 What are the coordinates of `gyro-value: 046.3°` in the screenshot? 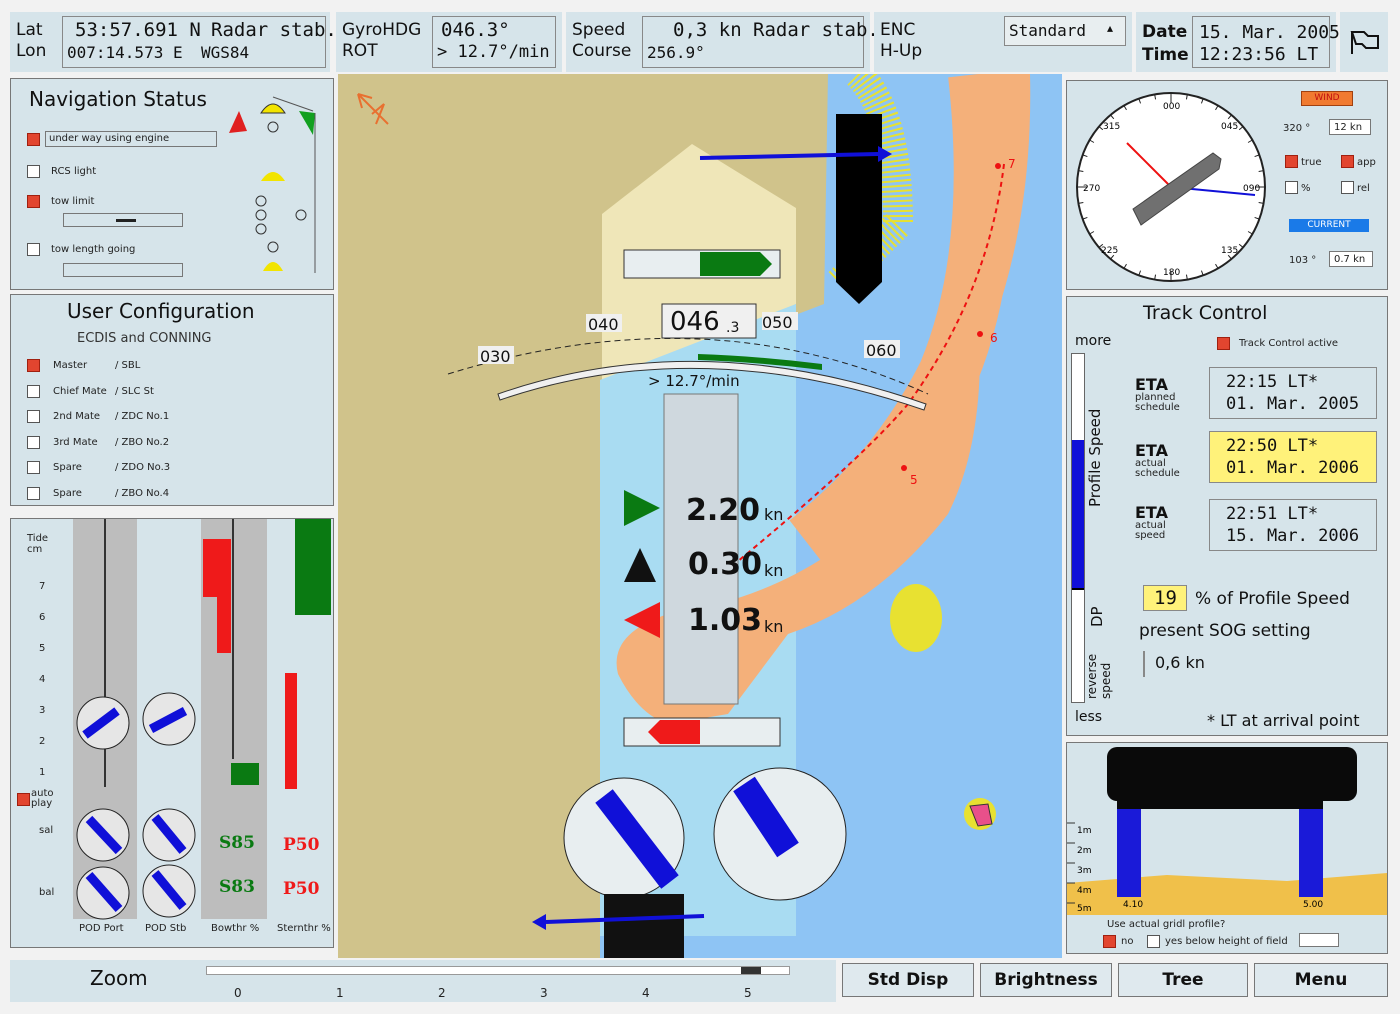 It's located at (475, 30).